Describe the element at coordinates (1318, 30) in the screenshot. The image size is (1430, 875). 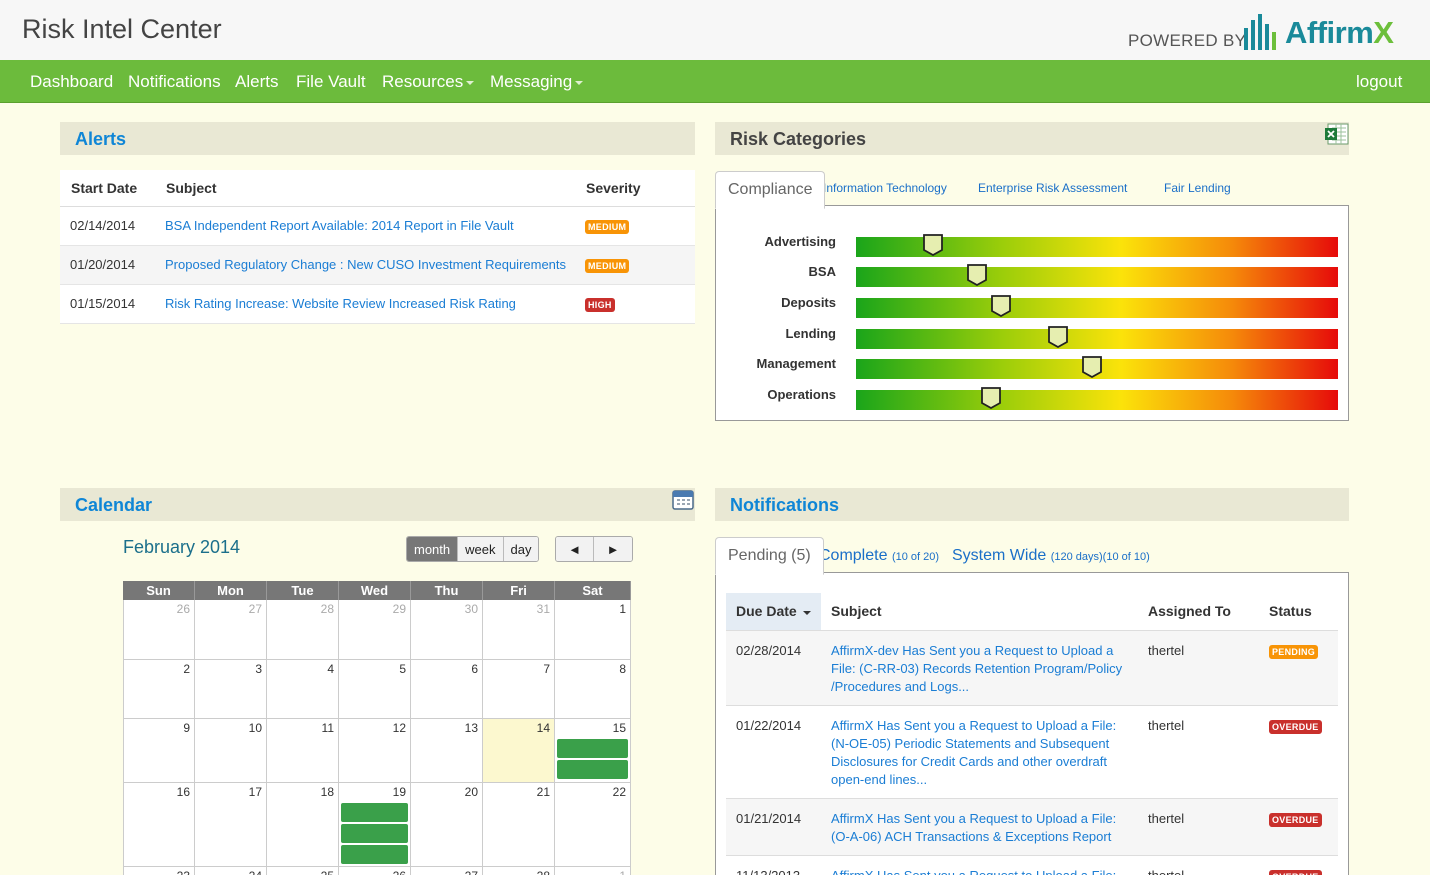
I see `affirmx-logo: AffirmX` at that location.